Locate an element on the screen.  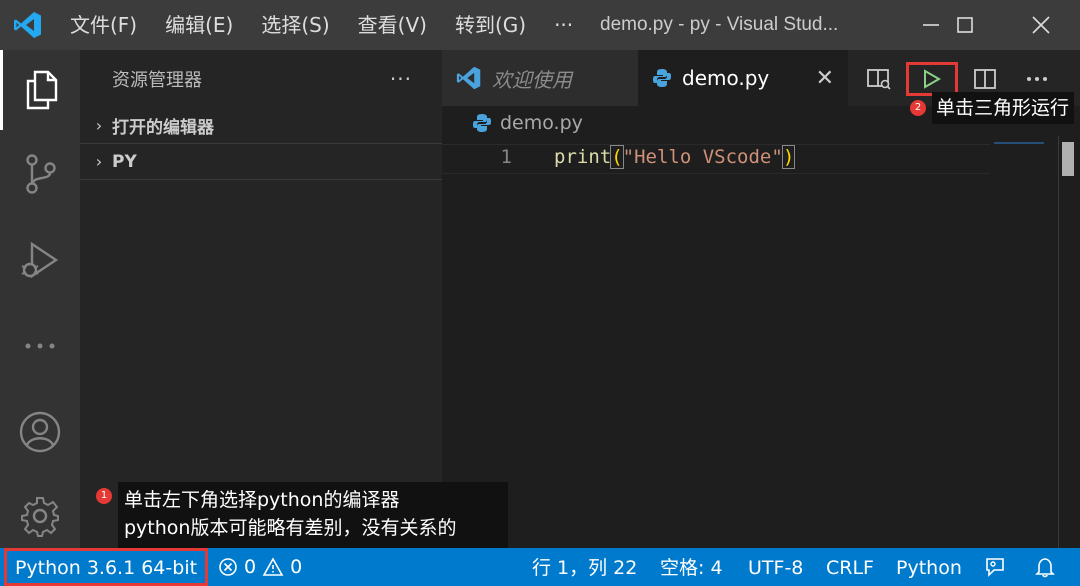
indentation: 空格: 4 is located at coordinates (691, 567).